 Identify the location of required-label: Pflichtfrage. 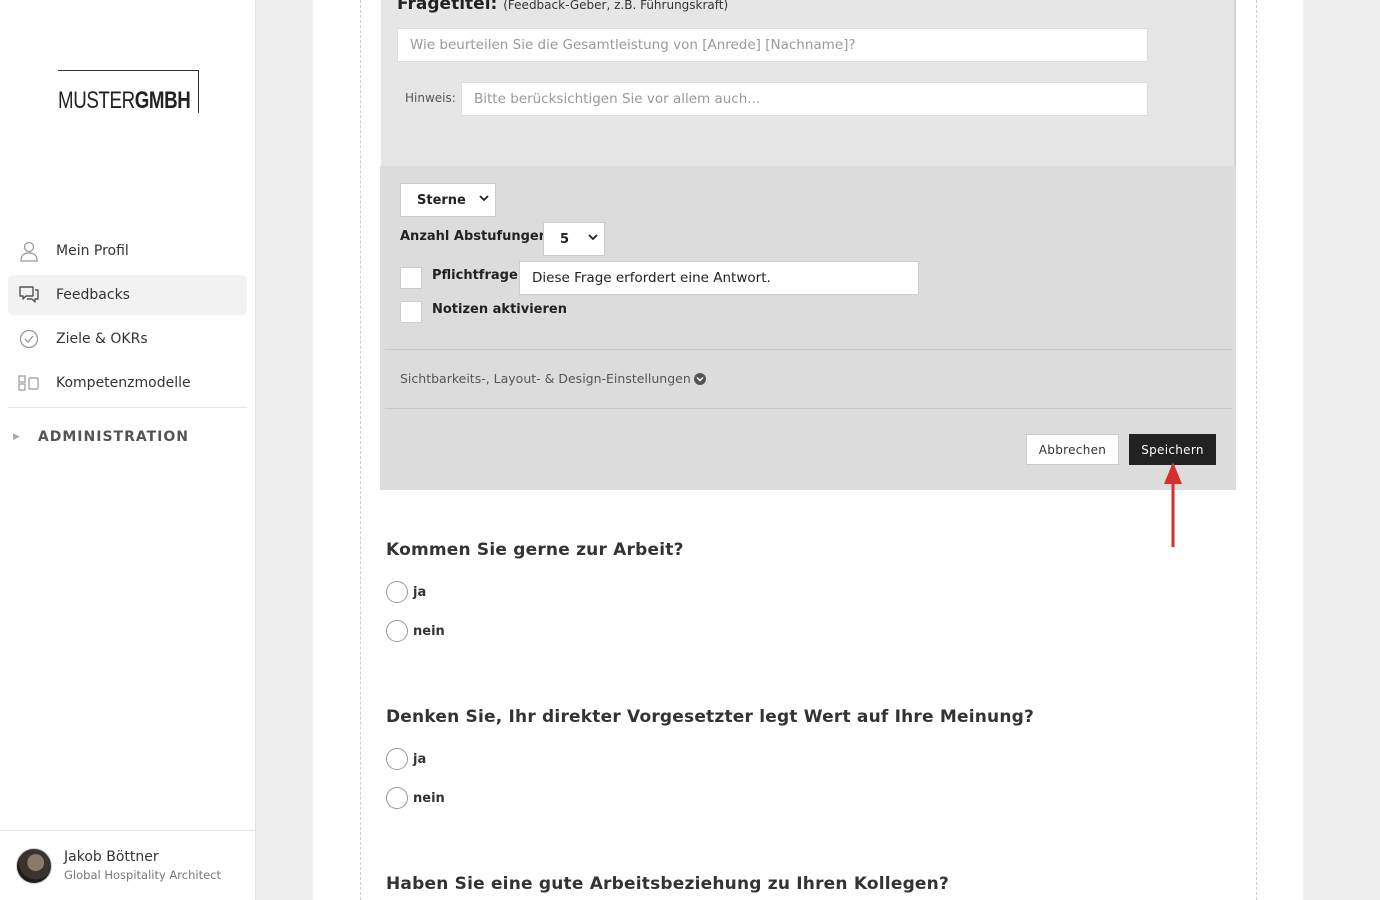
(475, 275).